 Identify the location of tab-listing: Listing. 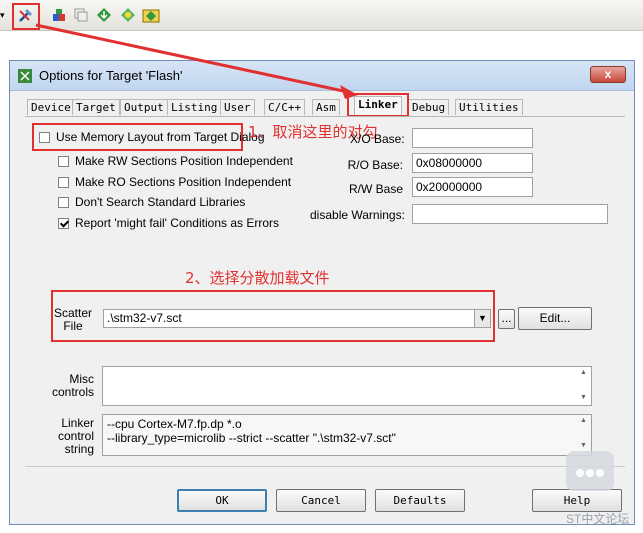
(194, 107).